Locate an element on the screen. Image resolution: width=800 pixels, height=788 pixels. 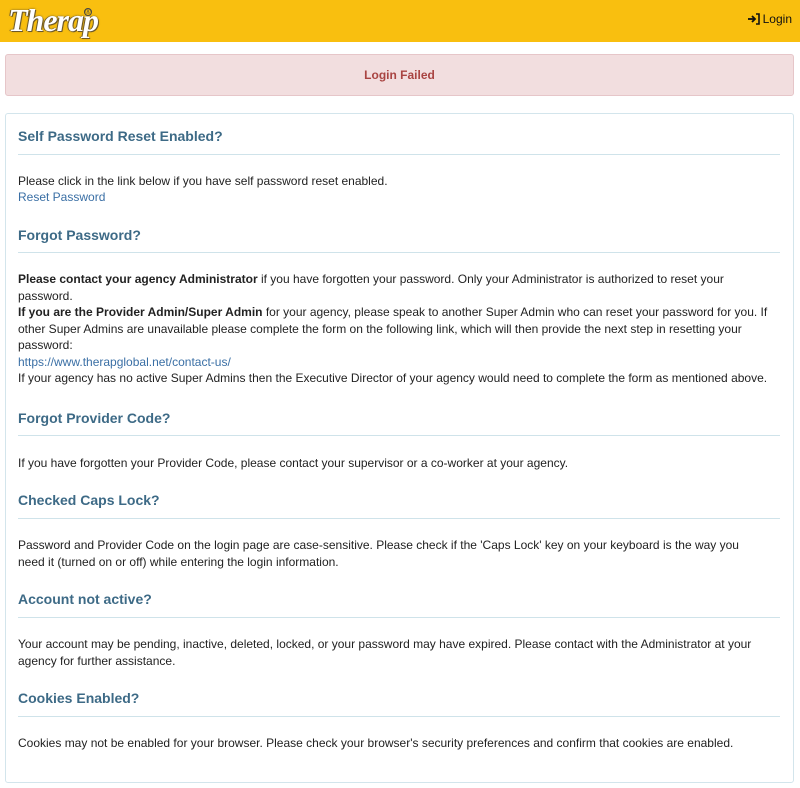
contact-us-link: https://www.therapglobal.net/contact-us/ is located at coordinates (124, 362).